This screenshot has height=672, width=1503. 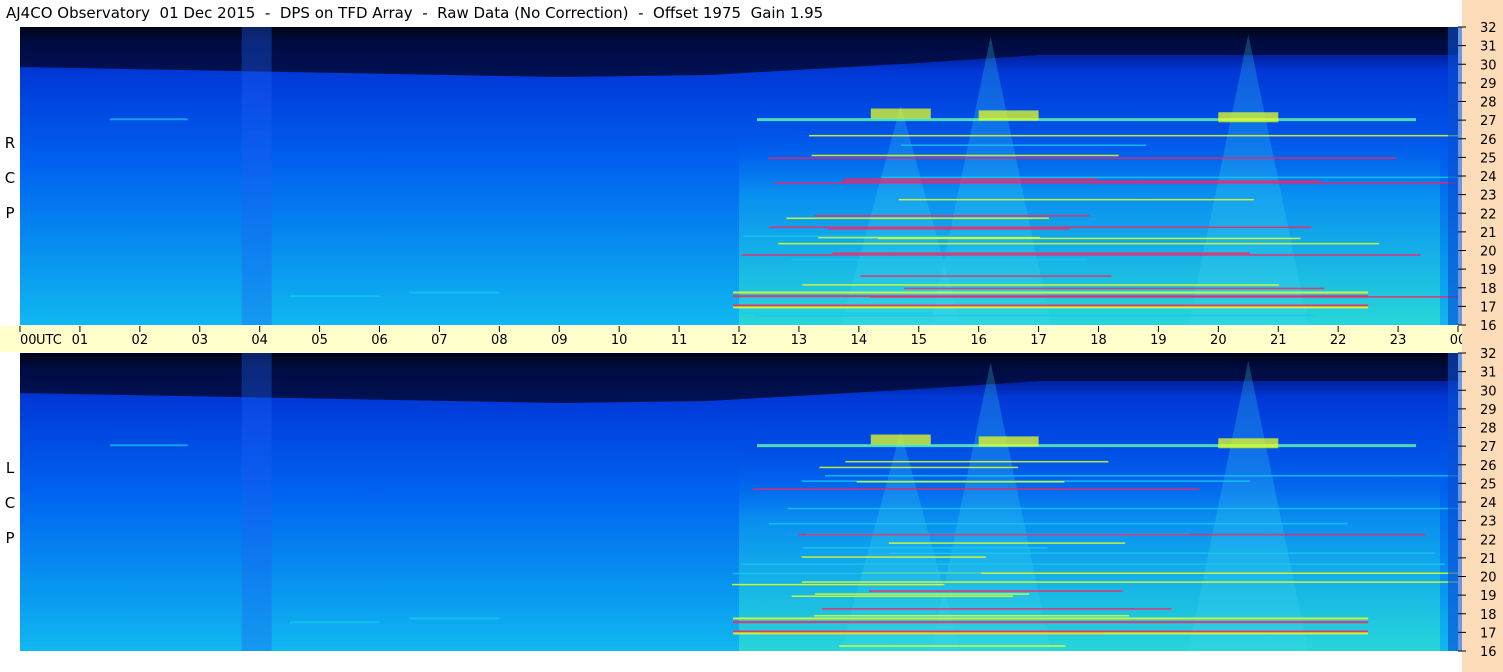 I want to click on top-shade, so click(x=739, y=34).